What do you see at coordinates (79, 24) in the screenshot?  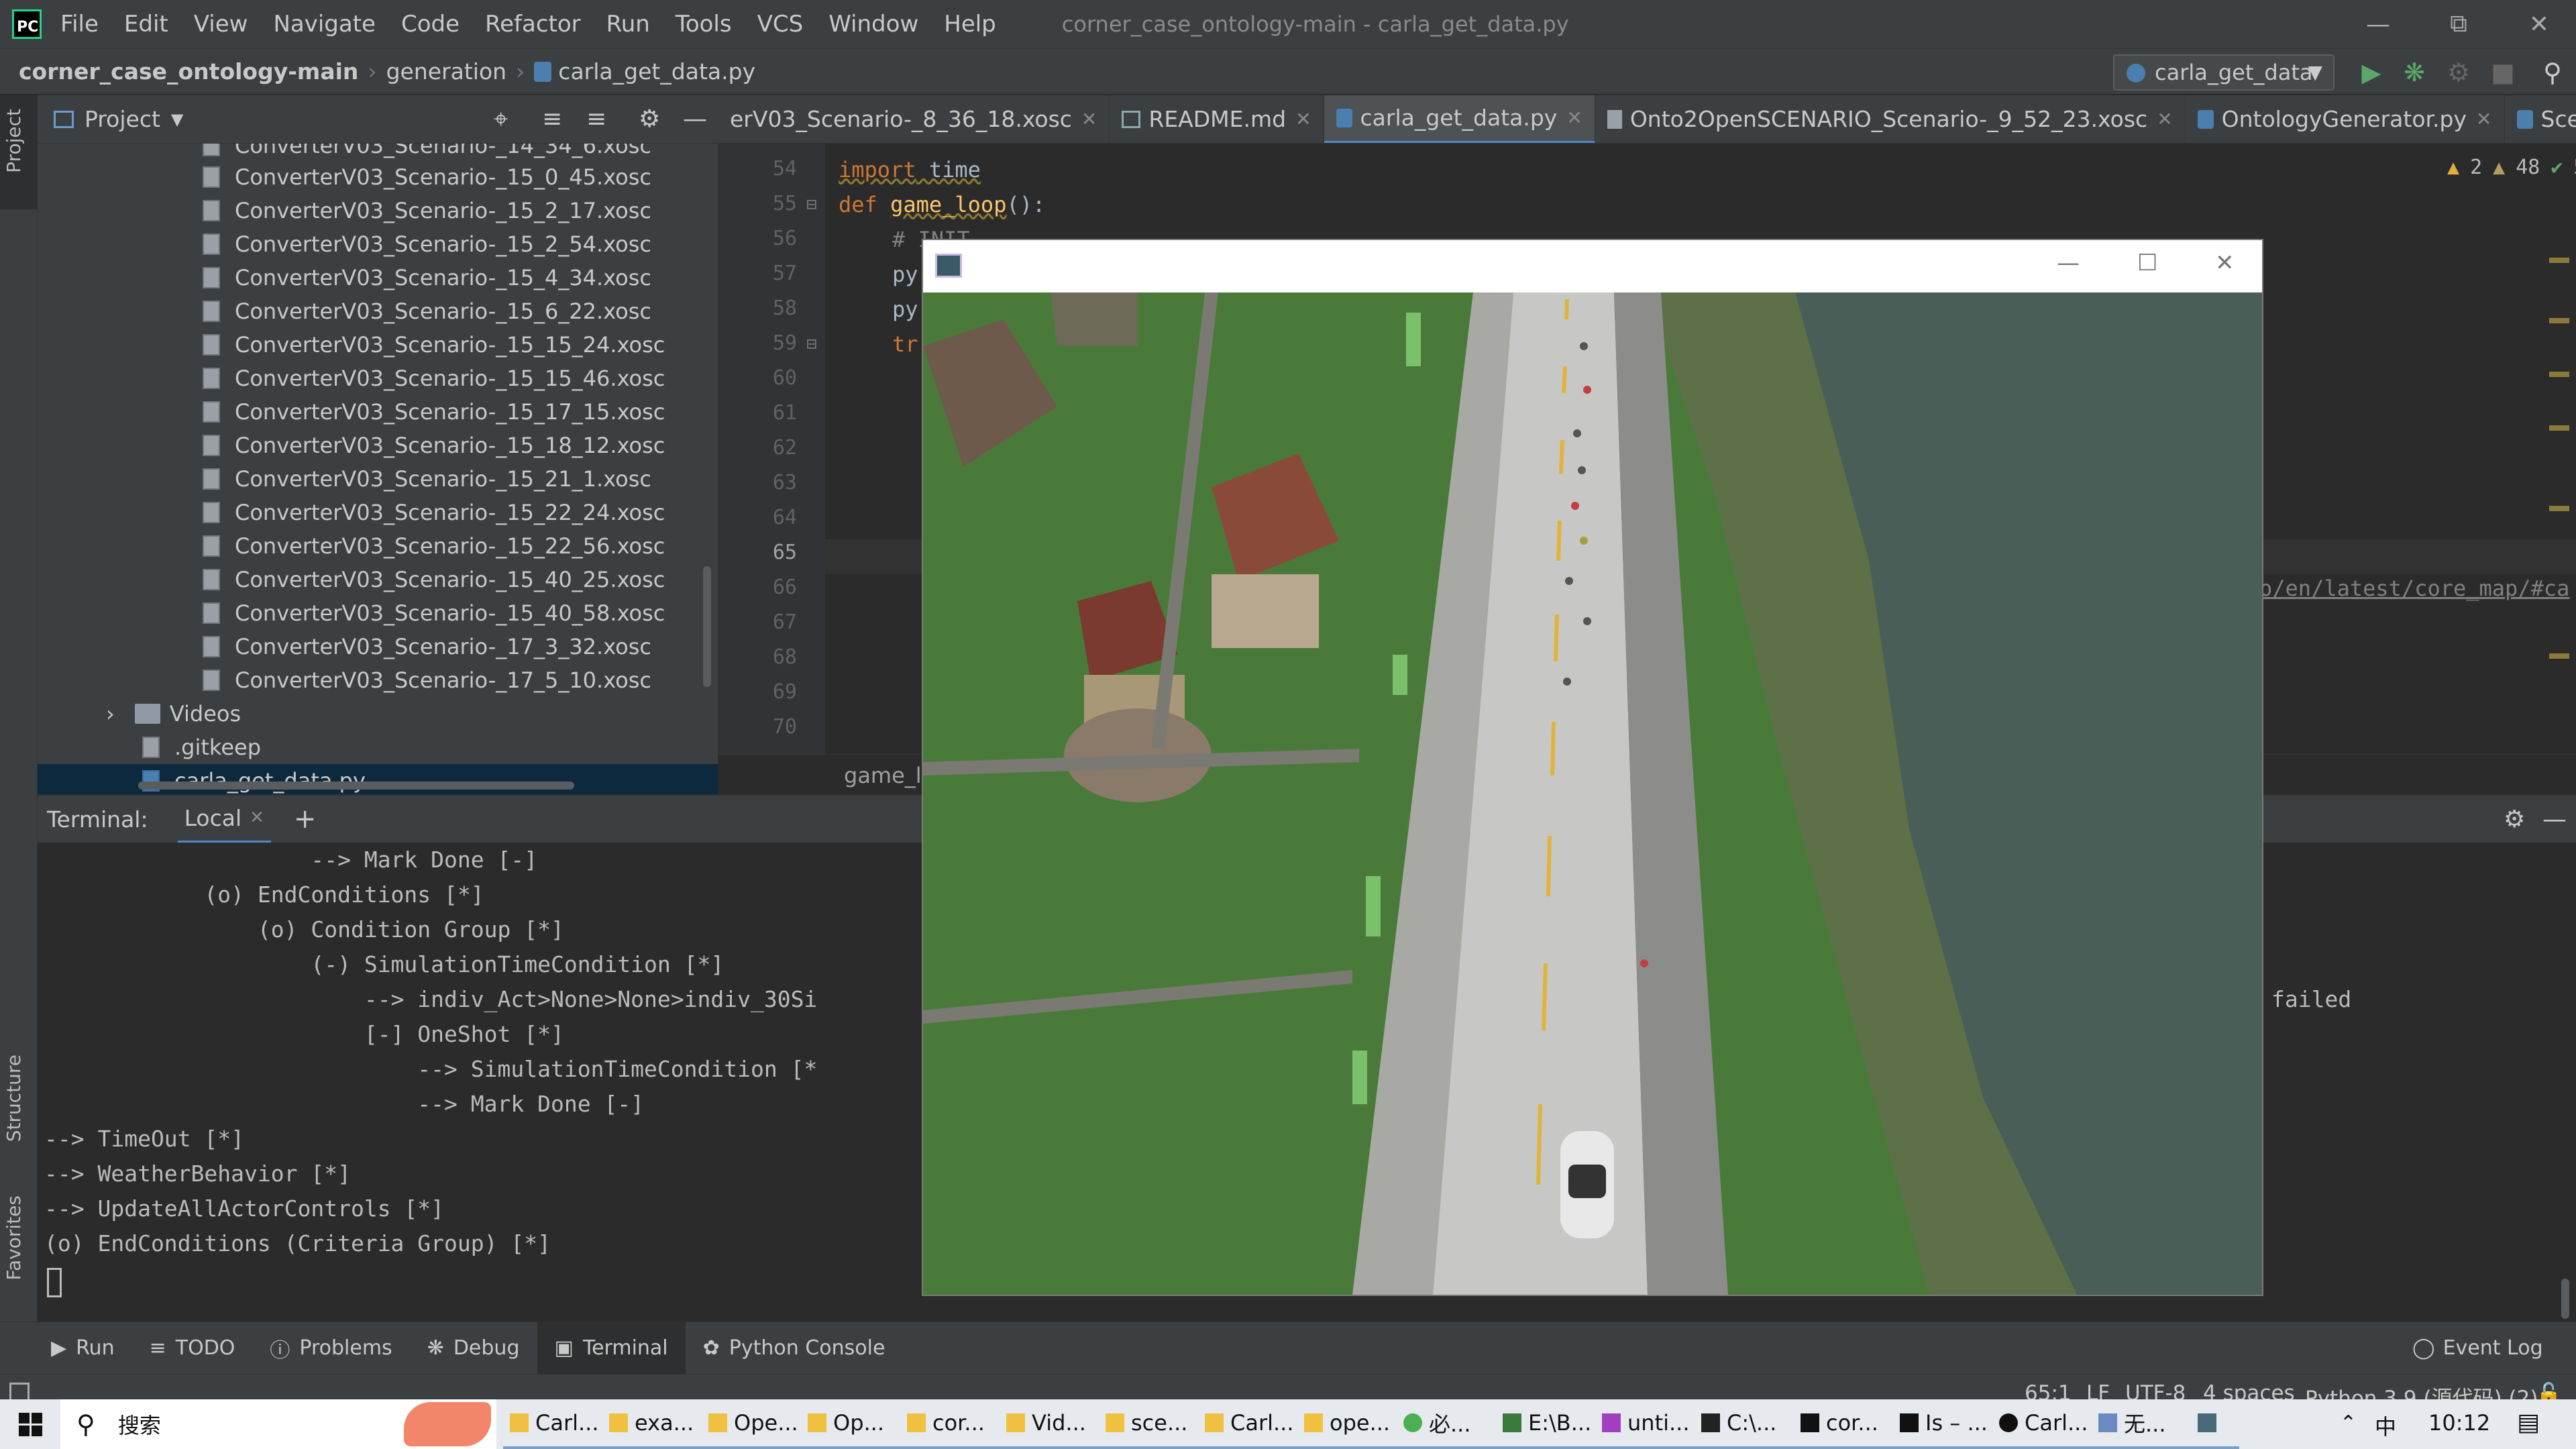 I see `menu-file: File` at bounding box center [79, 24].